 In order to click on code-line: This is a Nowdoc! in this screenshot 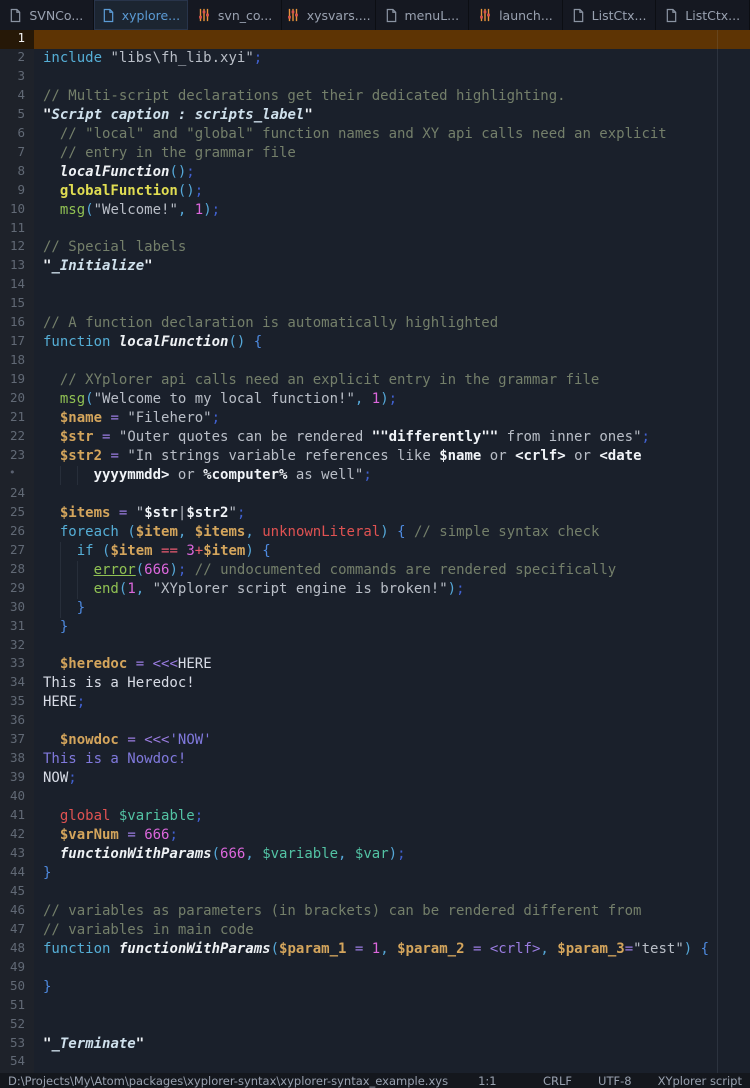, I will do `click(392, 759)`.